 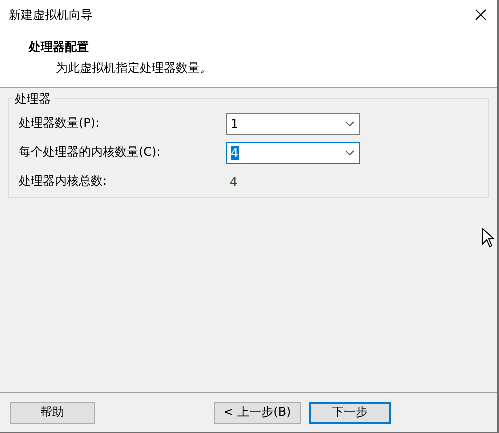 What do you see at coordinates (59, 47) in the screenshot?
I see `page-heading: 处理器配置` at bounding box center [59, 47].